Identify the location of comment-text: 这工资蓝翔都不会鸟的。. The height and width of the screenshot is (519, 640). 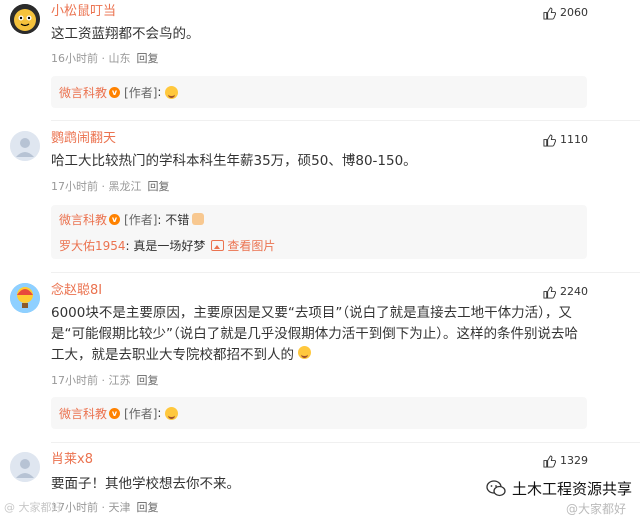
(125, 34).